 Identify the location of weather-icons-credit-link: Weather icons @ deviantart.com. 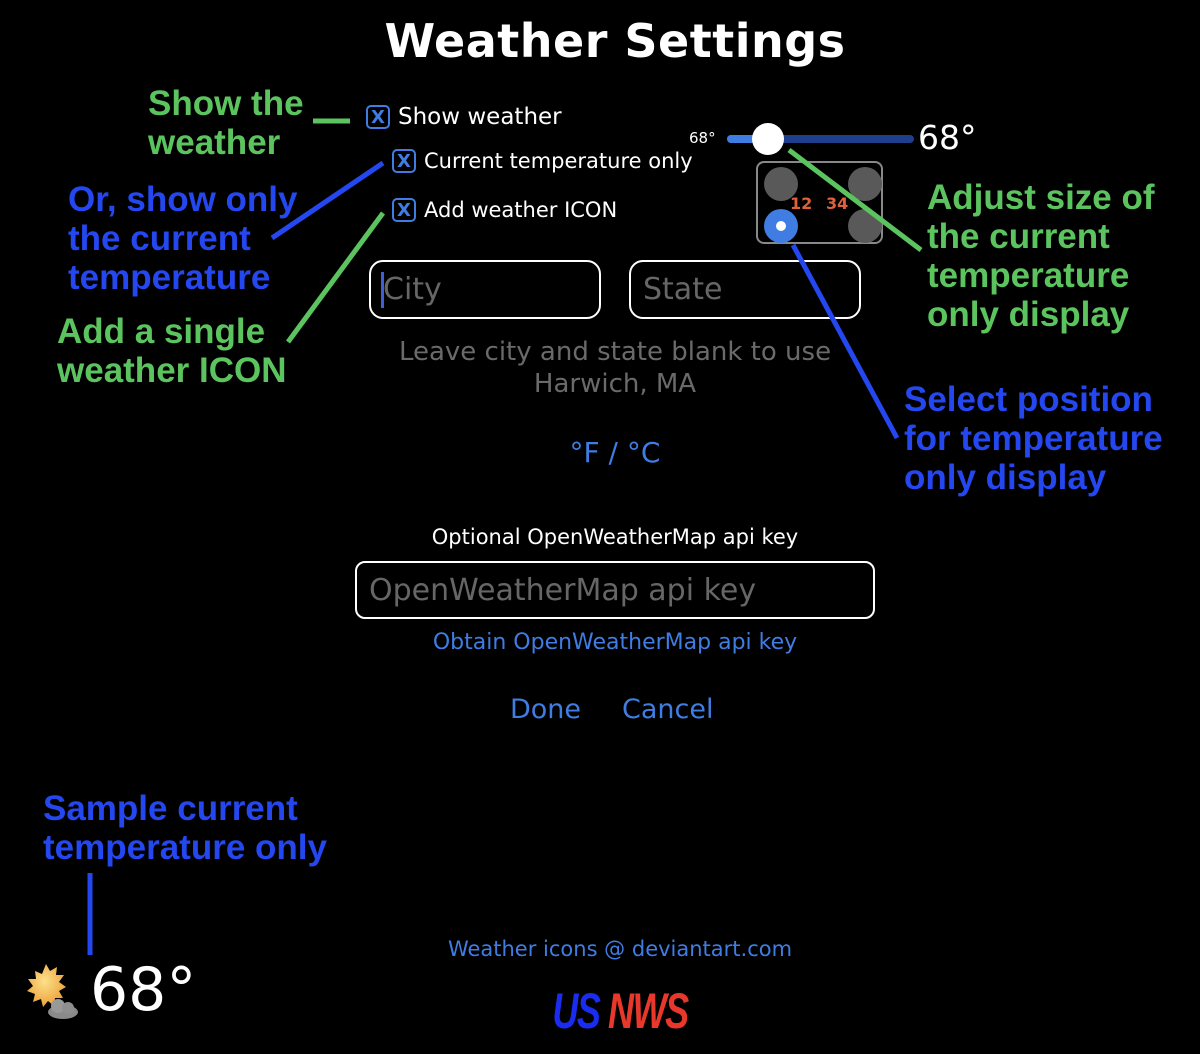
(620, 949).